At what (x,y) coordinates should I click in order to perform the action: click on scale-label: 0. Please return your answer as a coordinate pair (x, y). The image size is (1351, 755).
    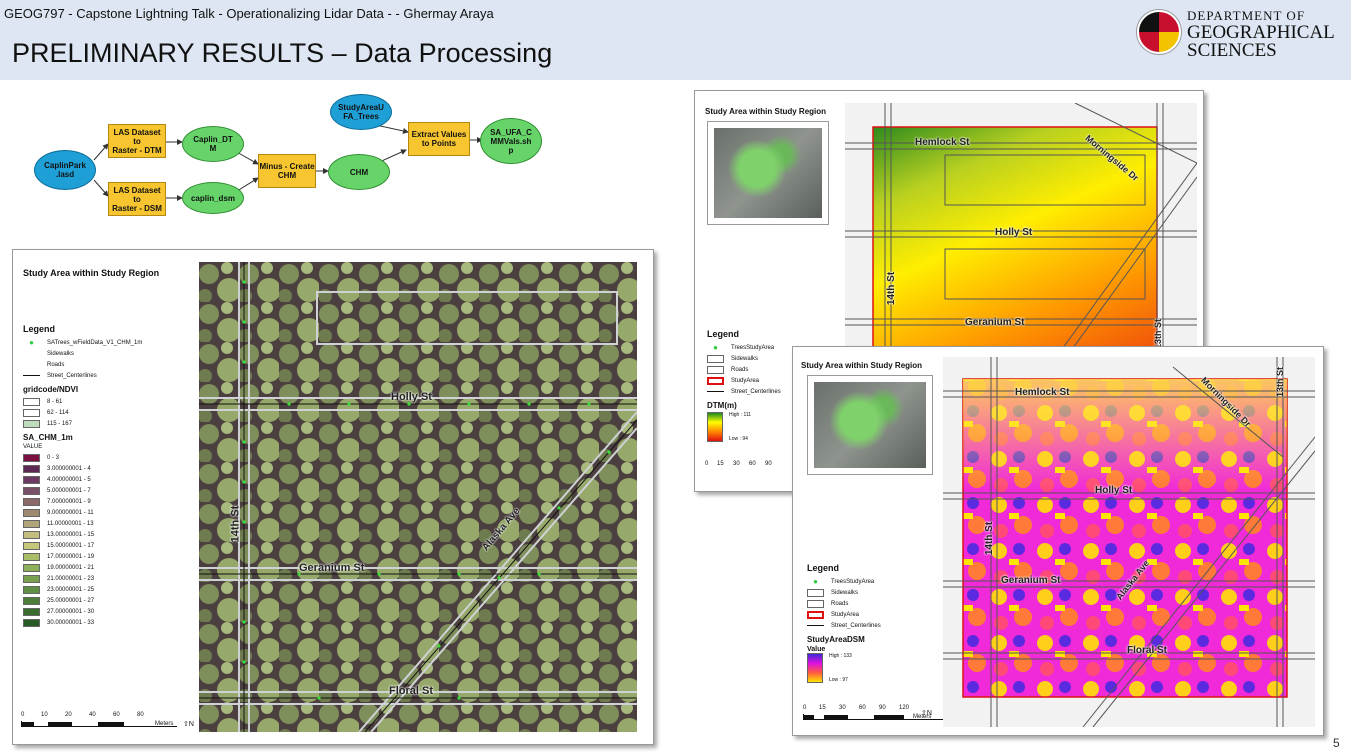
    Looking at the image, I should click on (707, 464).